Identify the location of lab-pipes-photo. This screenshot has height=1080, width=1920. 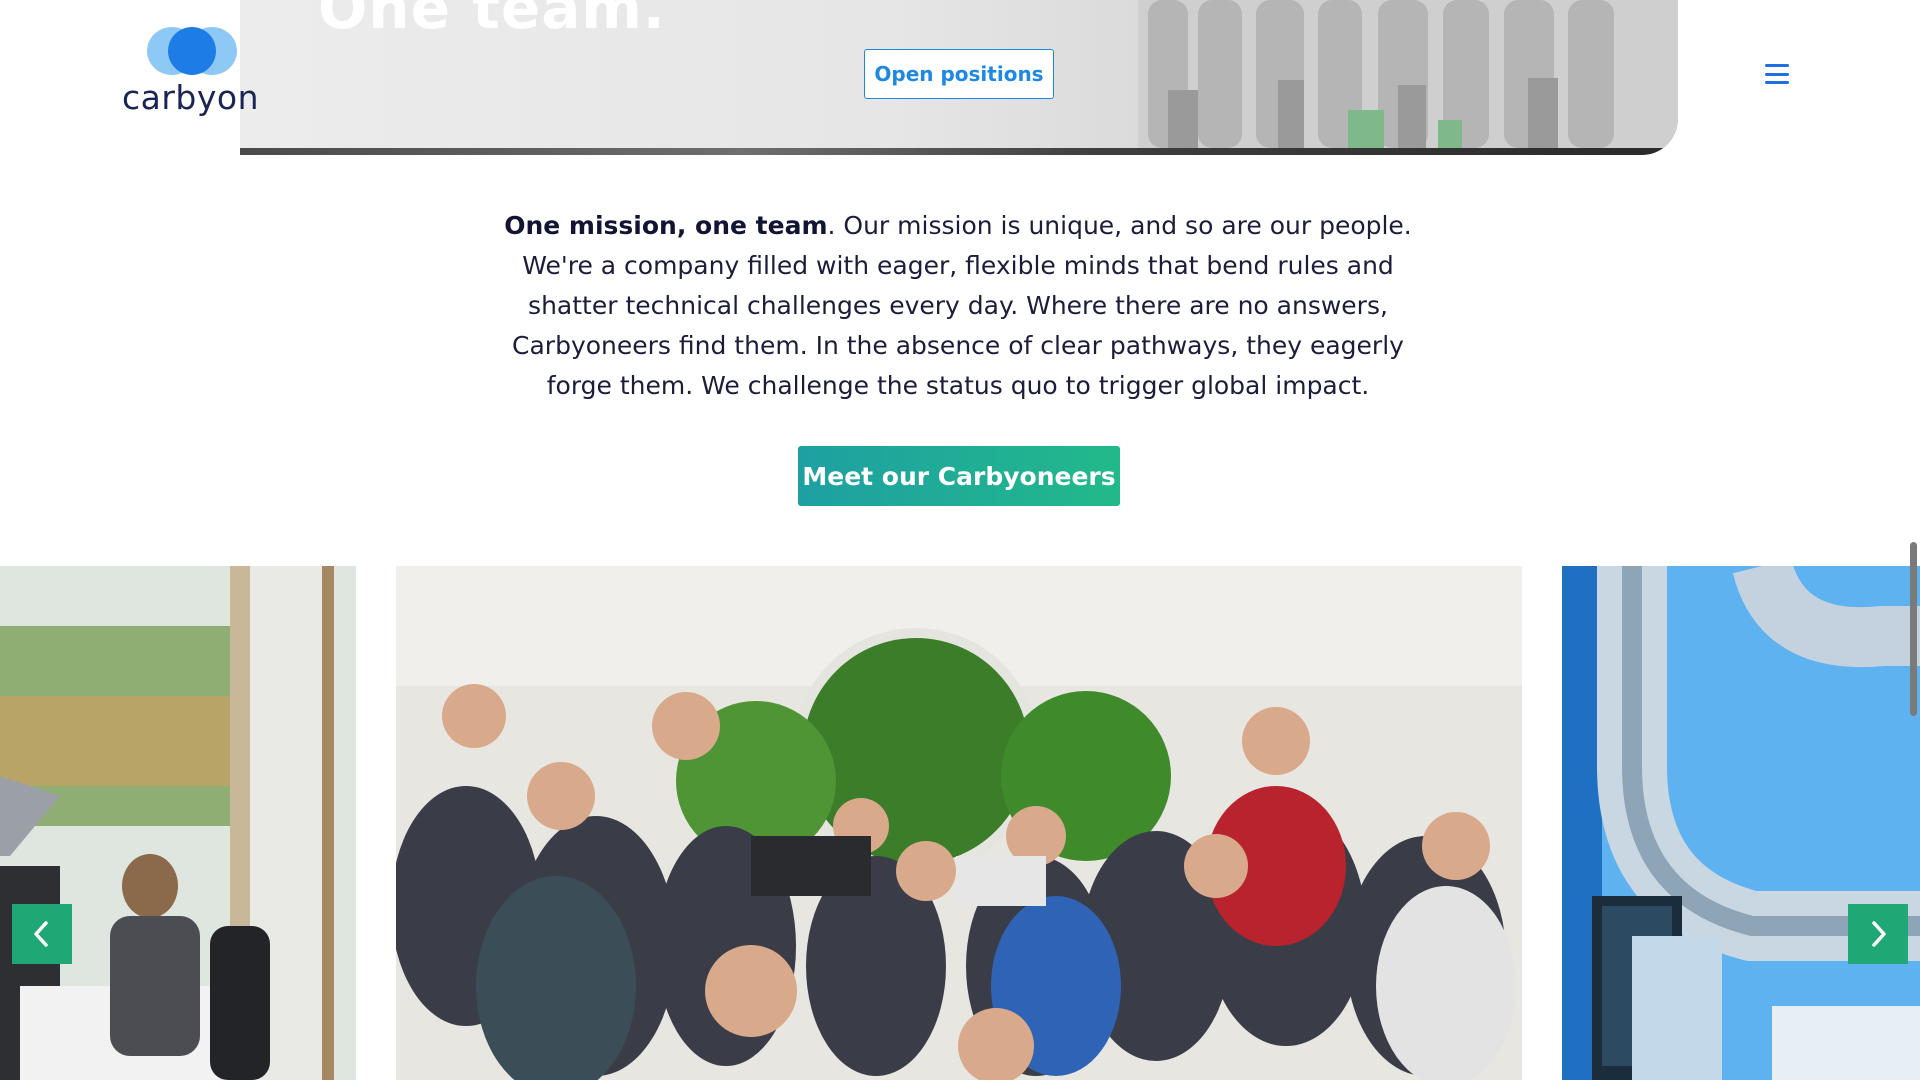
(1741, 823).